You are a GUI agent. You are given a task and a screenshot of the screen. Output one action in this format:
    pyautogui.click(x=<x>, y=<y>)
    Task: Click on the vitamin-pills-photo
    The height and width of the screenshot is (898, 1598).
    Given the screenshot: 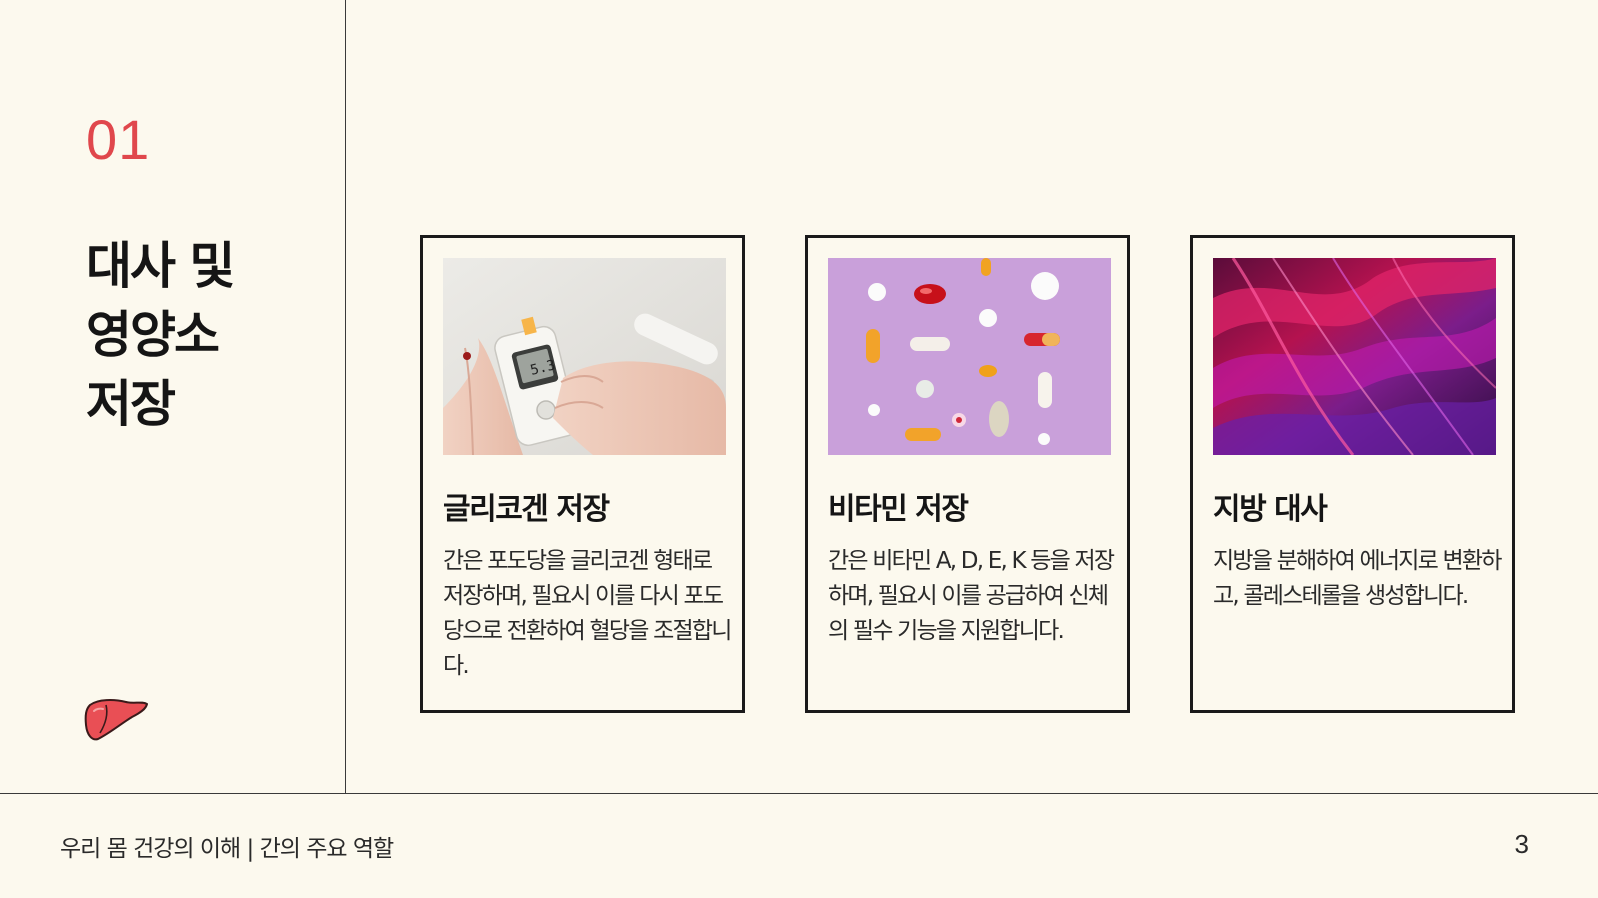 What is the action you would take?
    pyautogui.click(x=969, y=356)
    